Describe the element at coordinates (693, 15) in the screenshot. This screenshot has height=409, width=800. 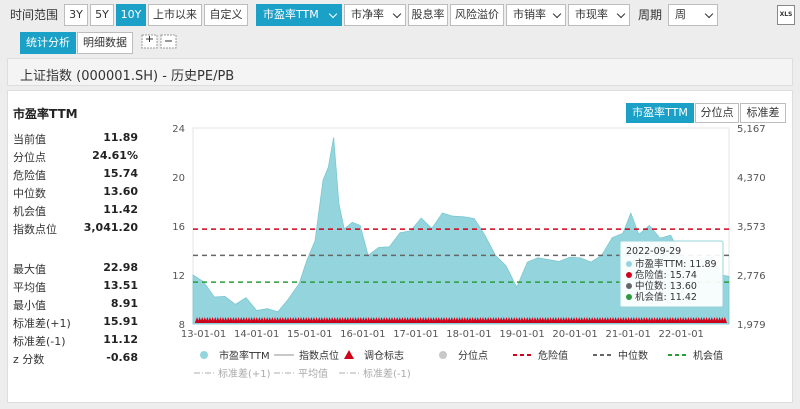
I see `period-dropdown: 周` at that location.